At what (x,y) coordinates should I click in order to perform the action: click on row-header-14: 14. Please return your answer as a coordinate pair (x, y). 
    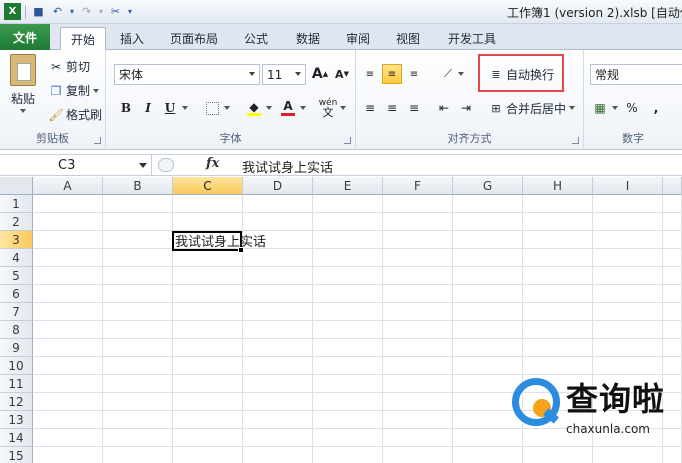
    Looking at the image, I should click on (16, 438).